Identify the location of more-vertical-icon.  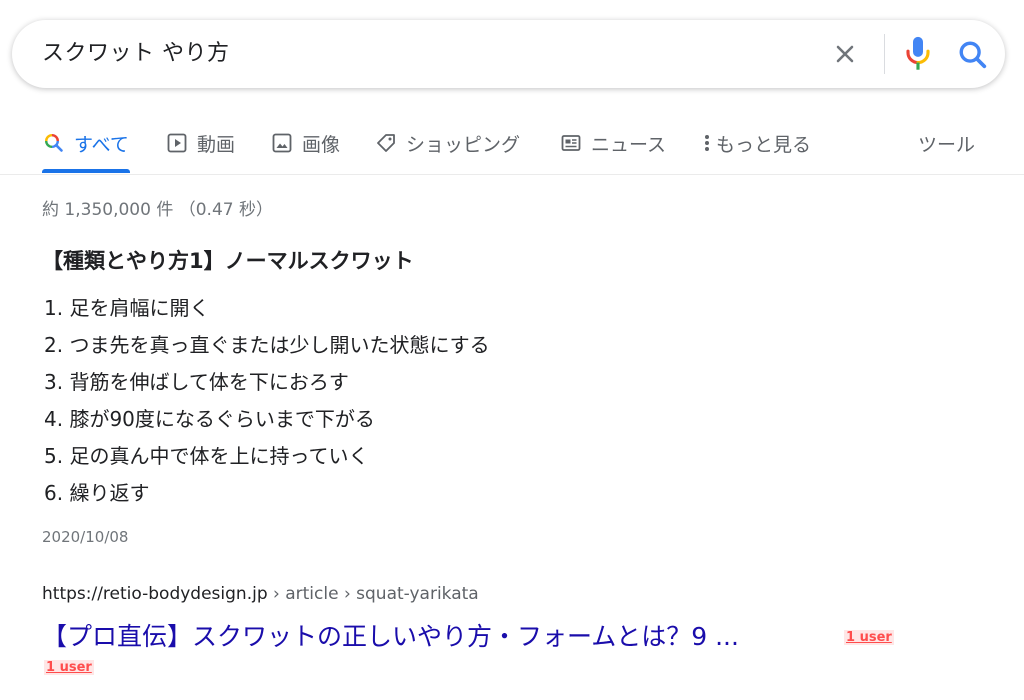
(707, 143).